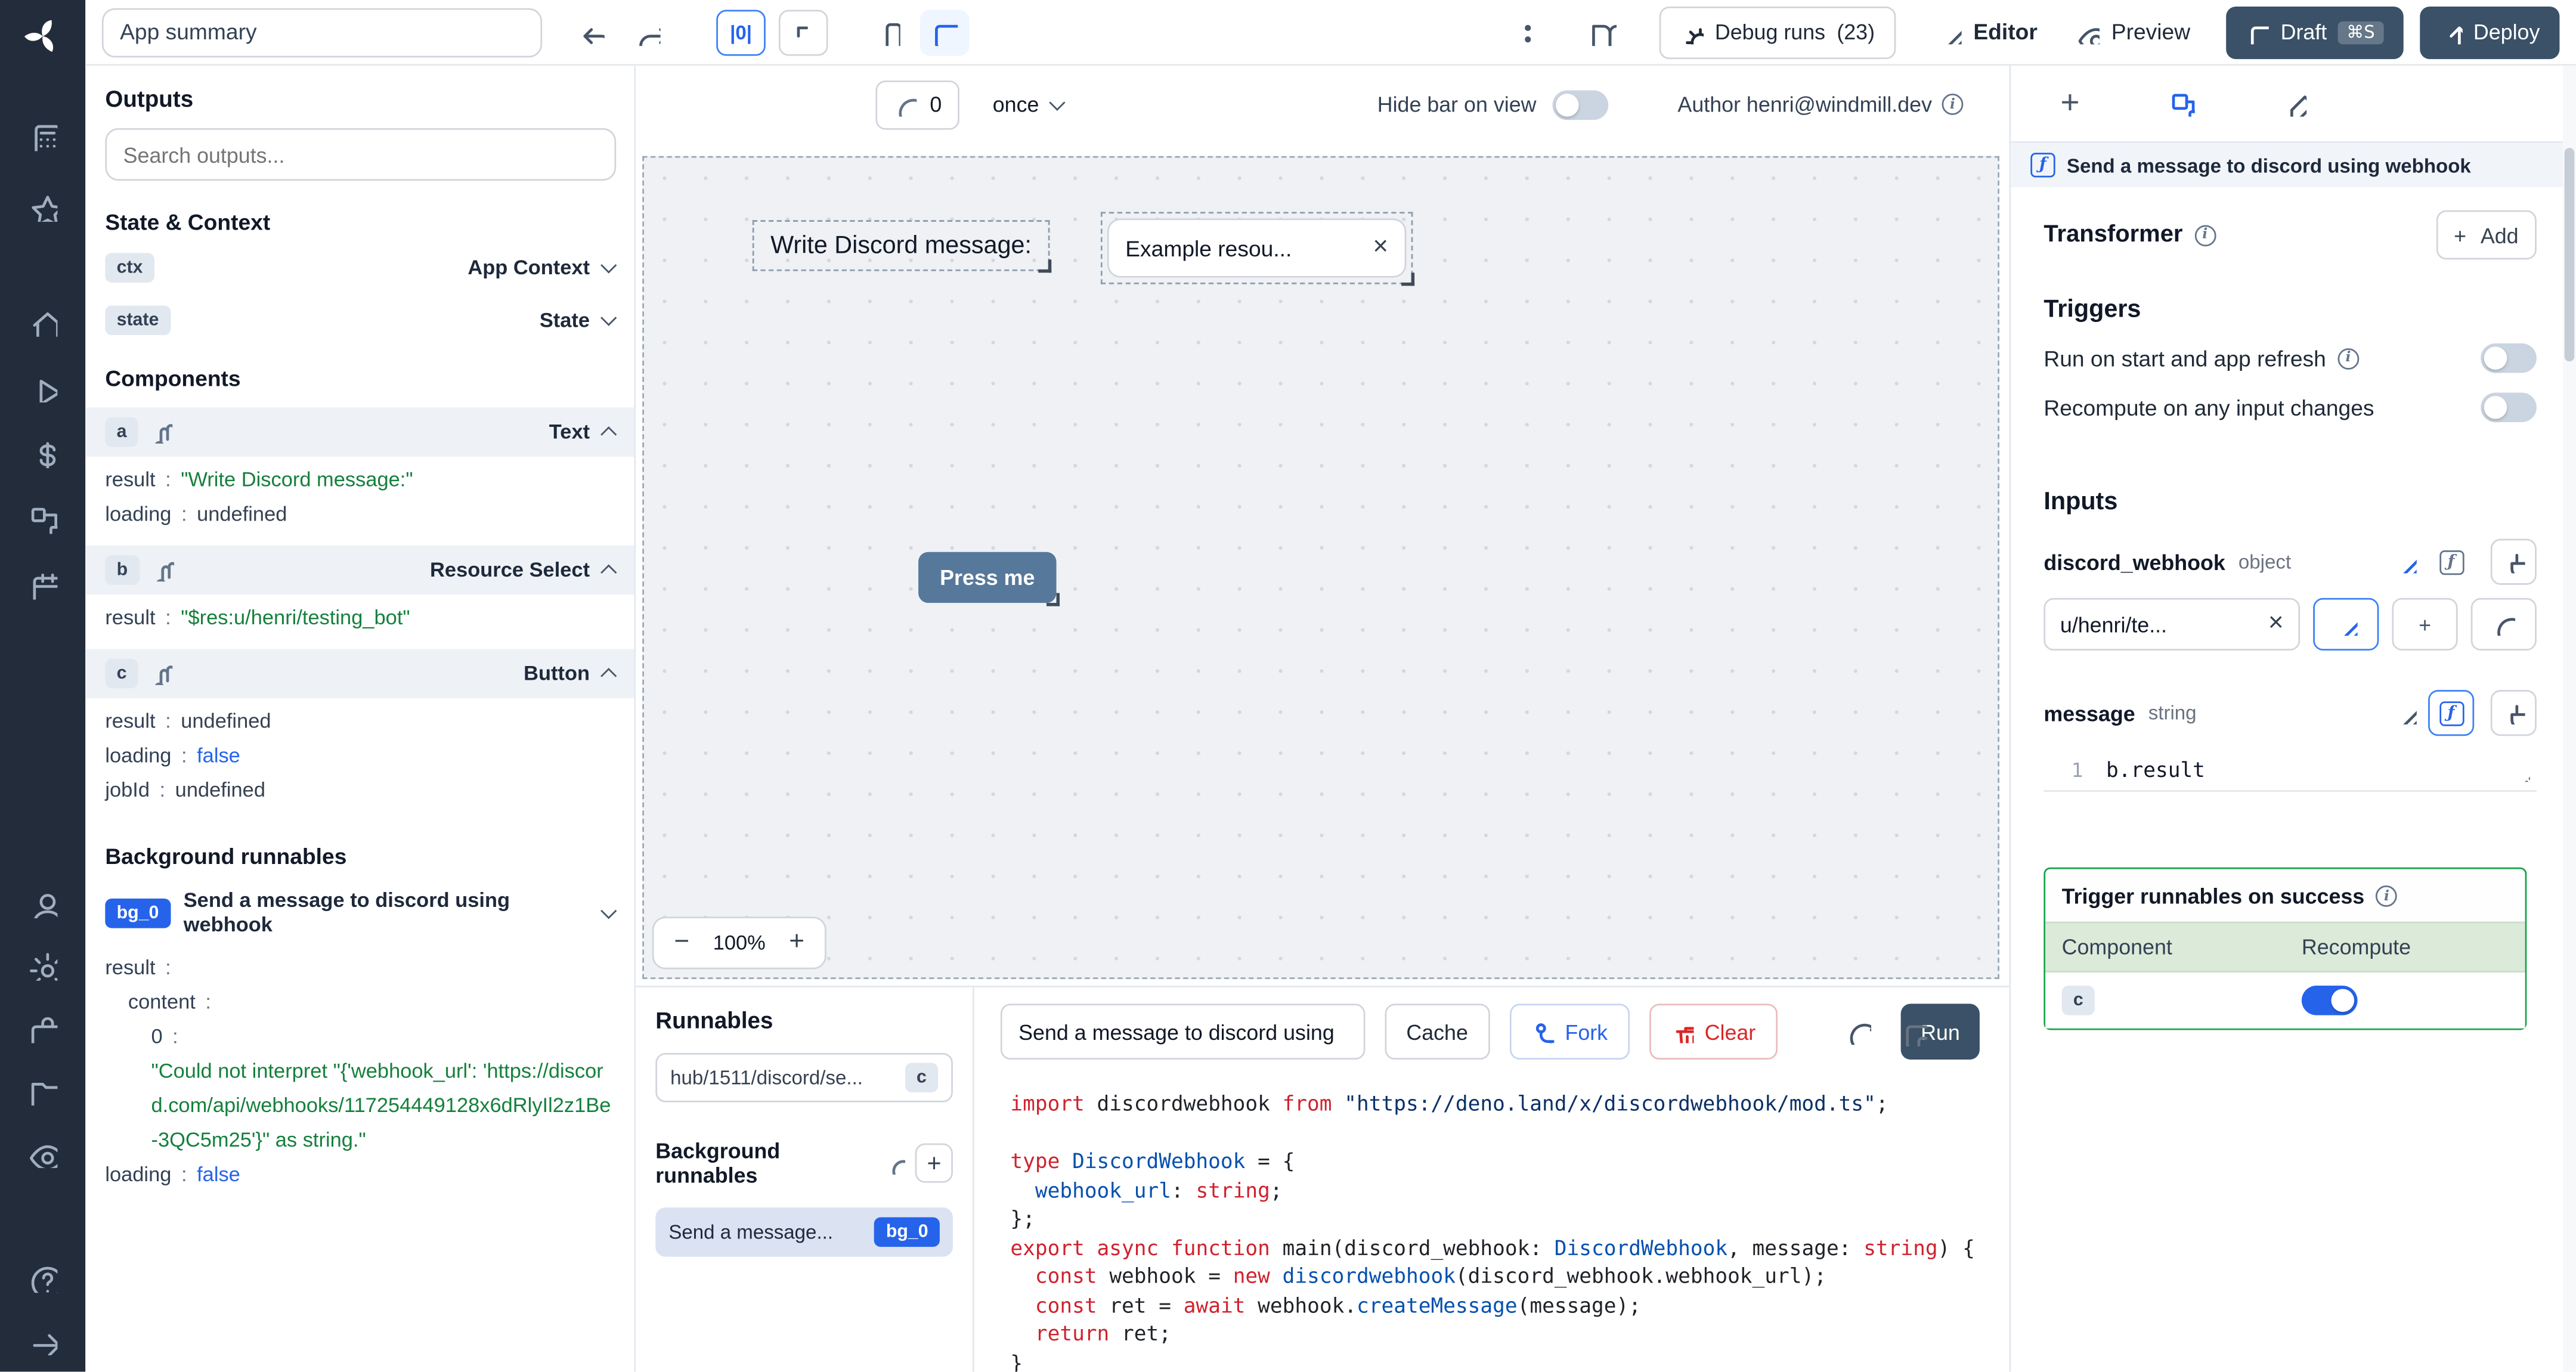 Image resolution: width=2576 pixels, height=1372 pixels. Describe the element at coordinates (2569, 719) in the screenshot. I see `page-scrollbar` at that location.